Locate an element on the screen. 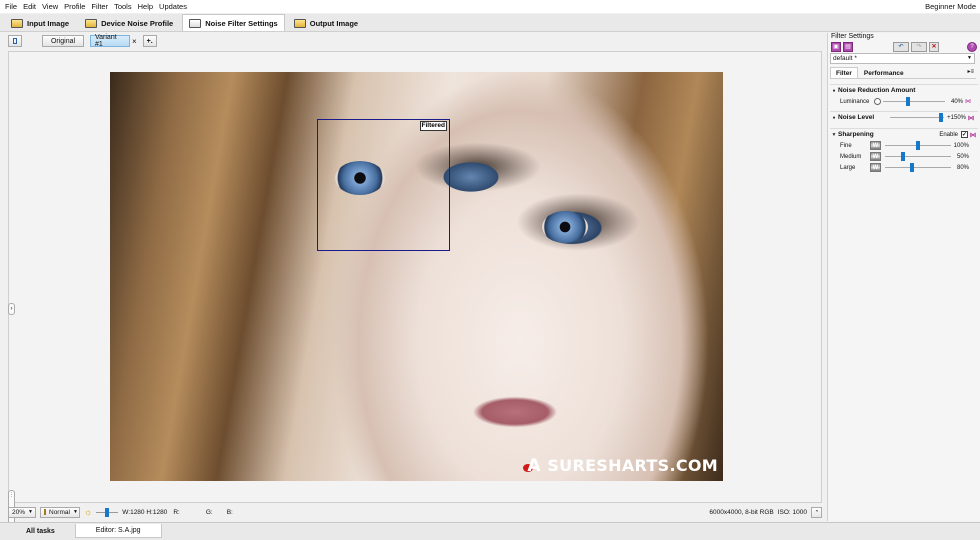  delete-preset-icon: ✕ is located at coordinates (934, 47).